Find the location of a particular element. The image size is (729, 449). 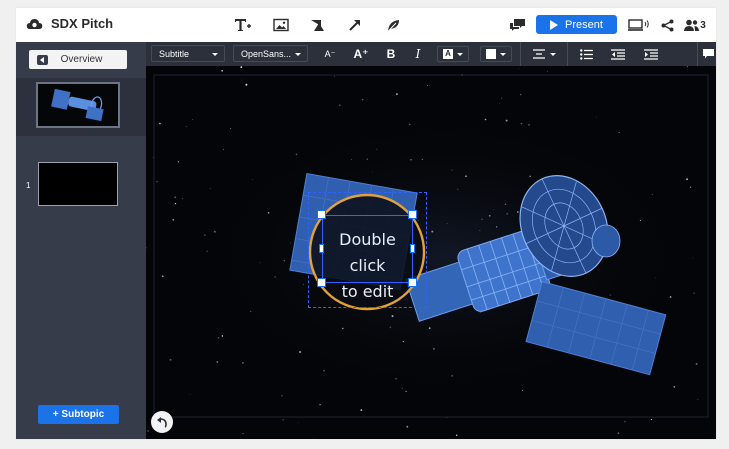

image-tool-icon is located at coordinates (281, 25).